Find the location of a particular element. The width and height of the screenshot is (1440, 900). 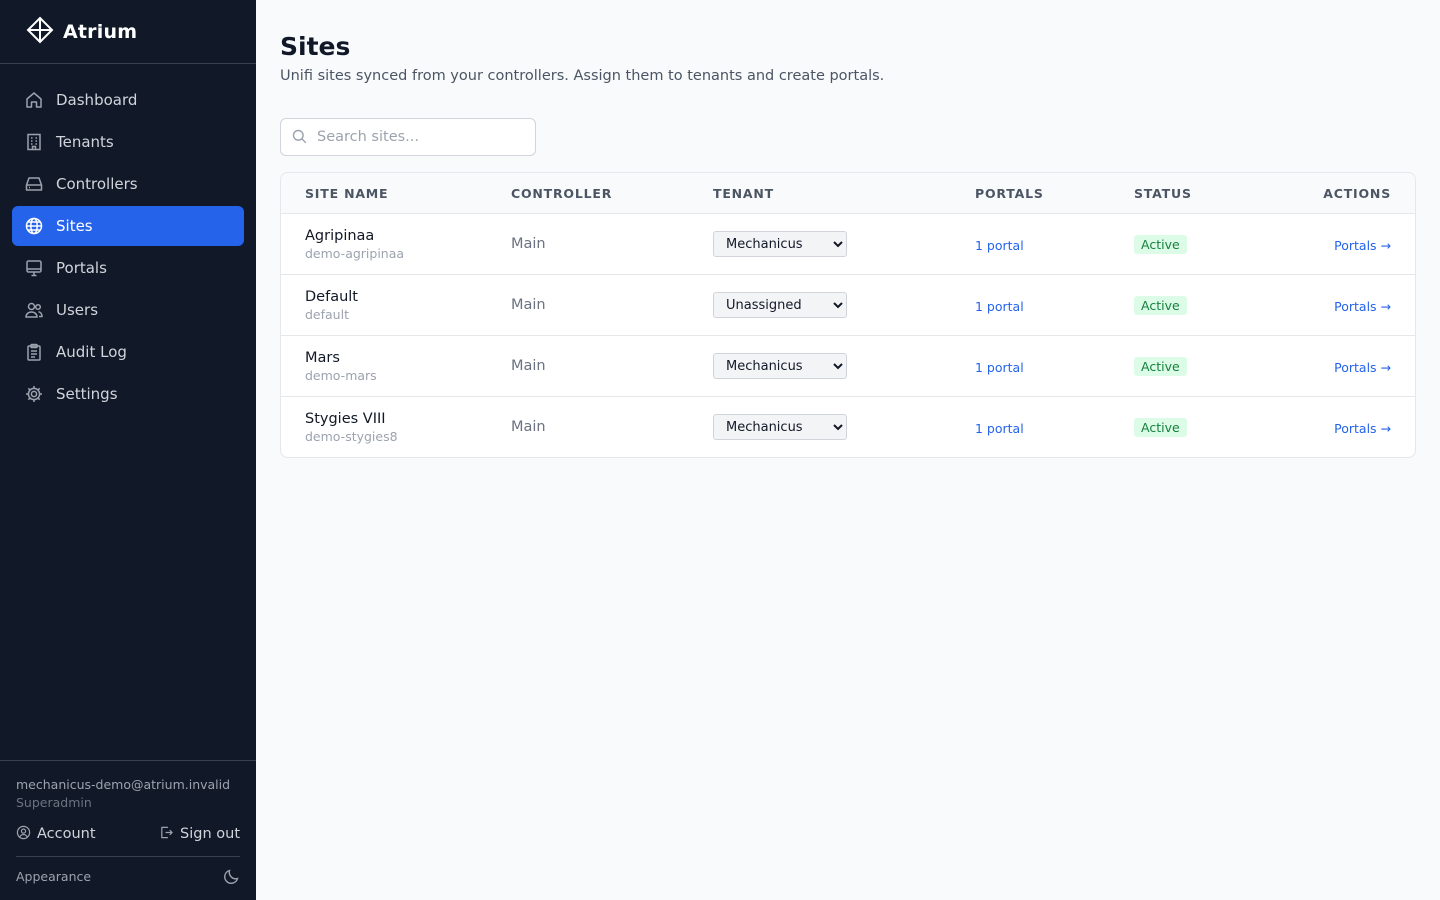

sidebar-item-label: Settings is located at coordinates (87, 394).